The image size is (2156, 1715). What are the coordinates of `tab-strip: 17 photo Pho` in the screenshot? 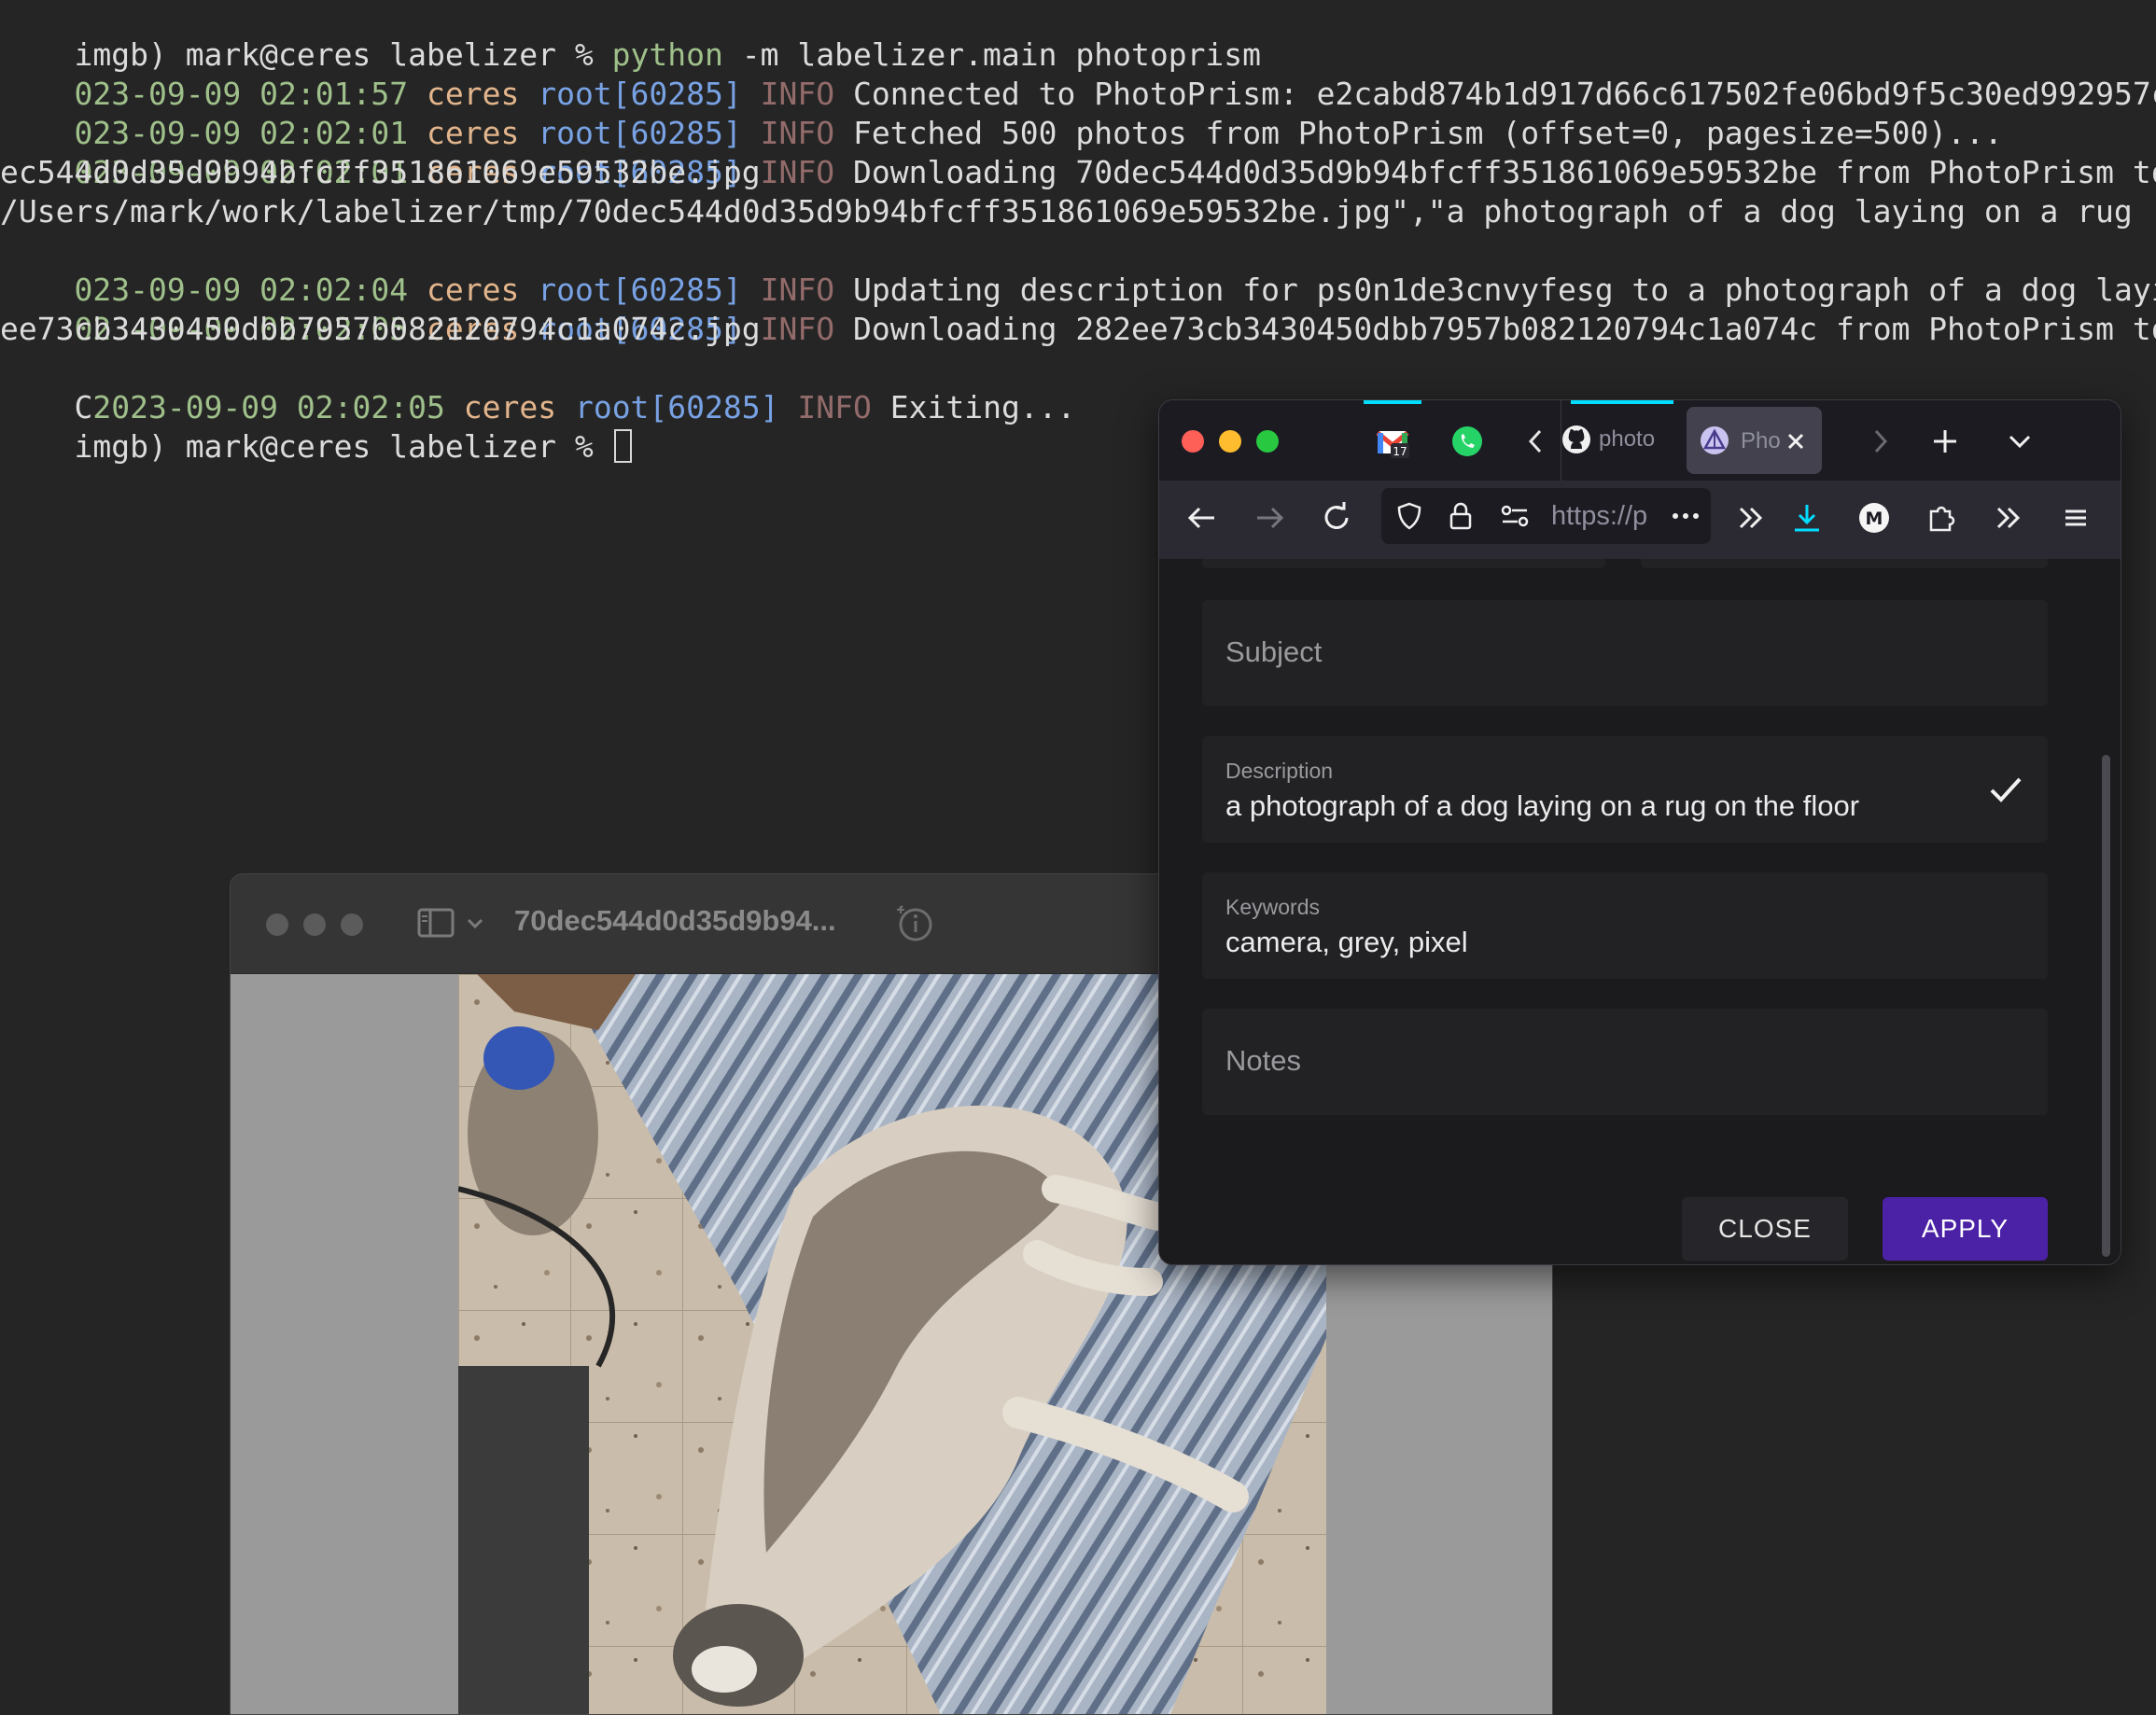 It's located at (1640, 440).